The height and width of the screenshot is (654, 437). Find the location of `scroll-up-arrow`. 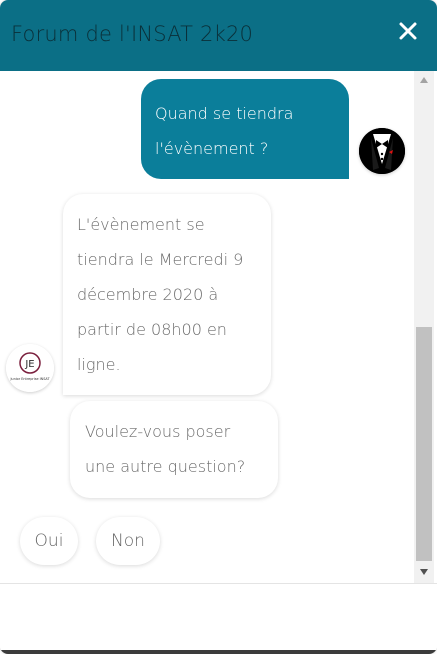

scroll-up-arrow is located at coordinates (424, 80).